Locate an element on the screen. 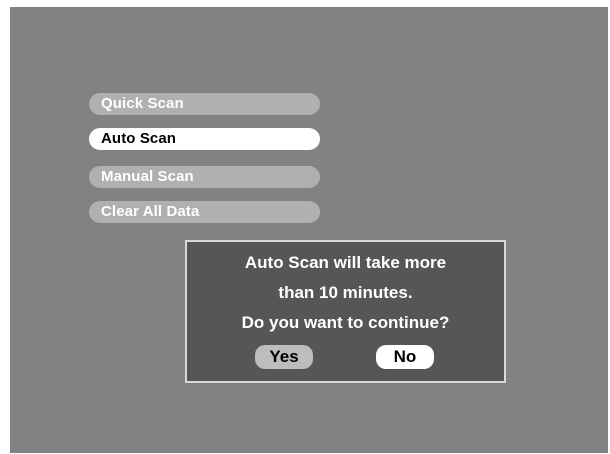  yes-button: Yes is located at coordinates (284, 357).